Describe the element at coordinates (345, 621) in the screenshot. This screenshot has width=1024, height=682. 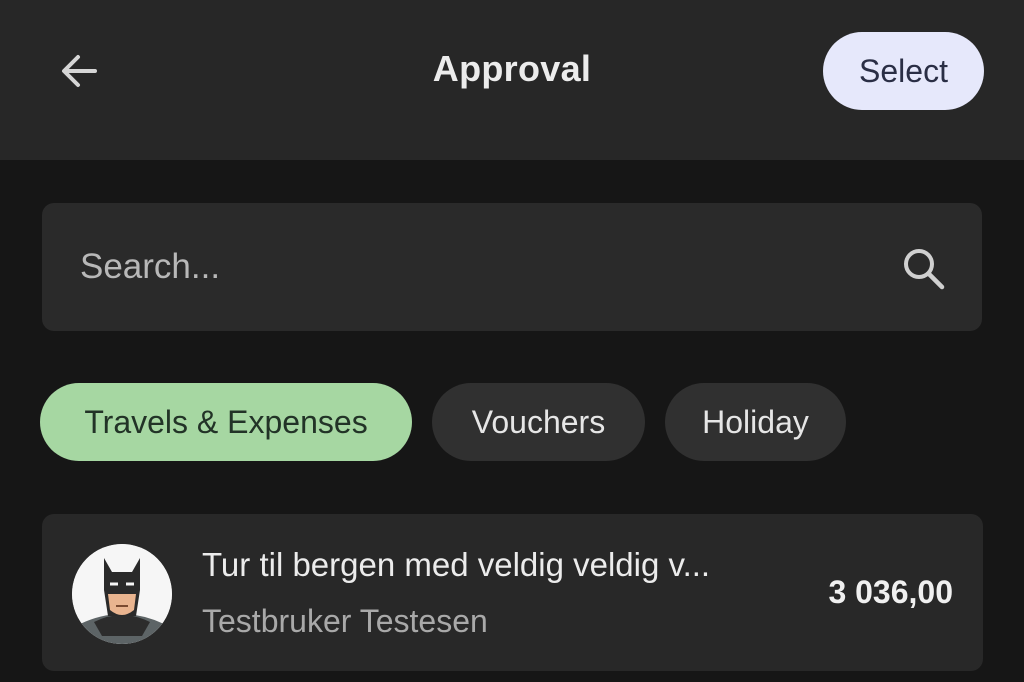
I see `item-subtitle: Testbruker Testesen` at that location.